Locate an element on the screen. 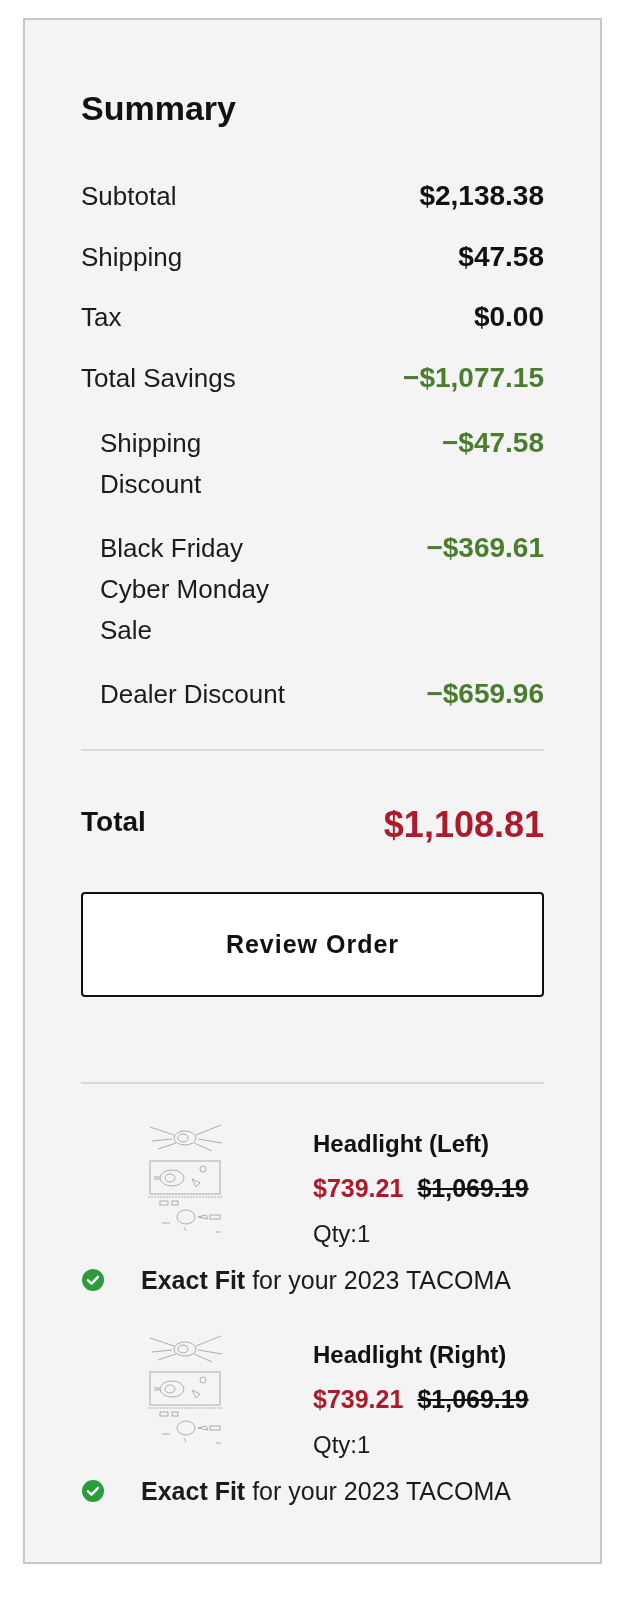 The height and width of the screenshot is (1599, 625). summary-label: Tax is located at coordinates (101, 317).